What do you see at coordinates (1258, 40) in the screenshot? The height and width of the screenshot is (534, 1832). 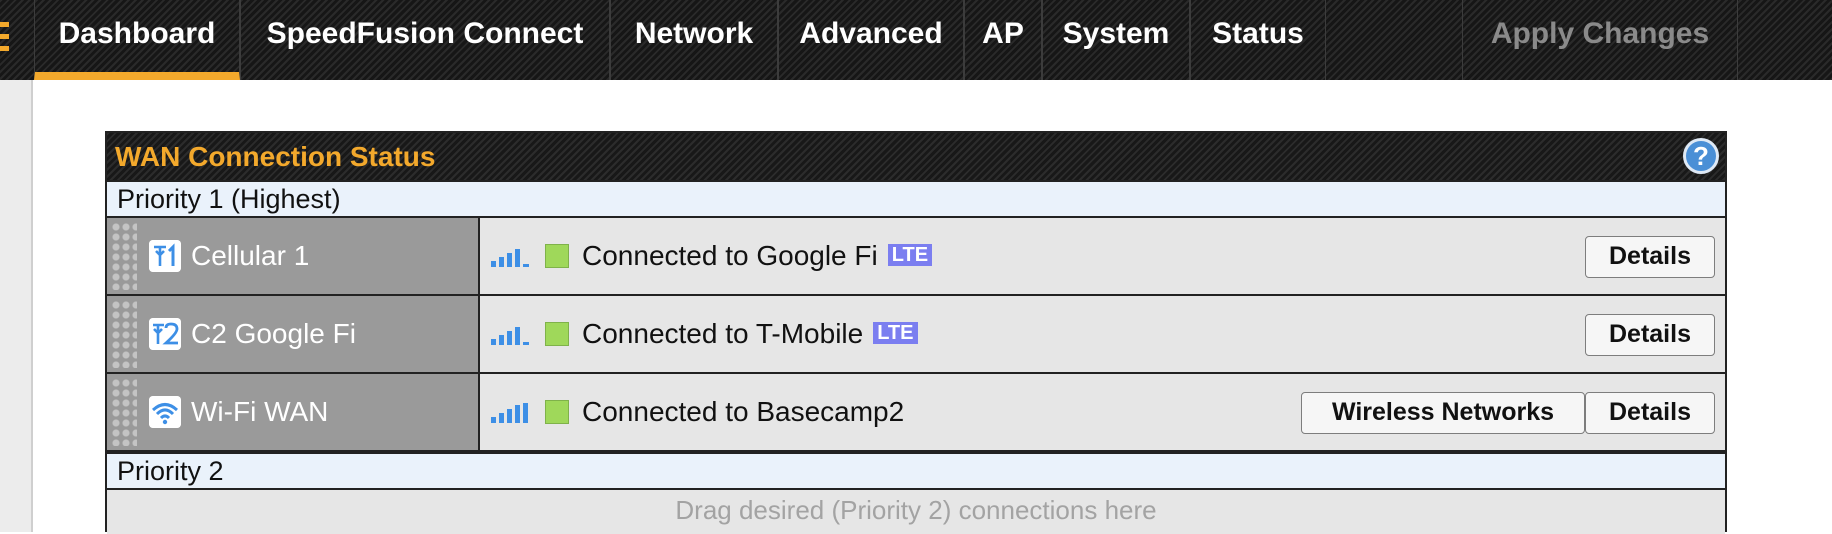 I see `nav-status: Status` at bounding box center [1258, 40].